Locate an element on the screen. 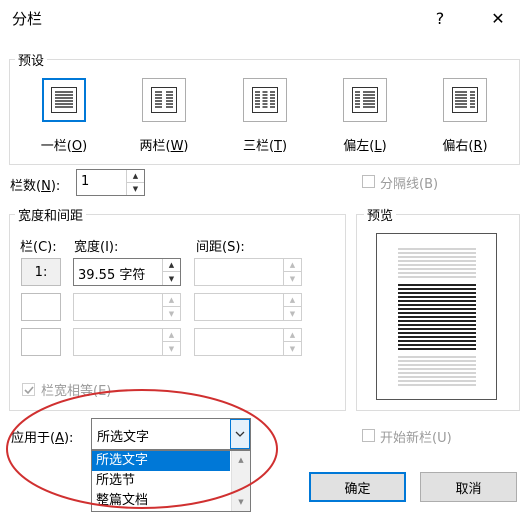  apply-to-select: 所选文字 is located at coordinates (171, 434).